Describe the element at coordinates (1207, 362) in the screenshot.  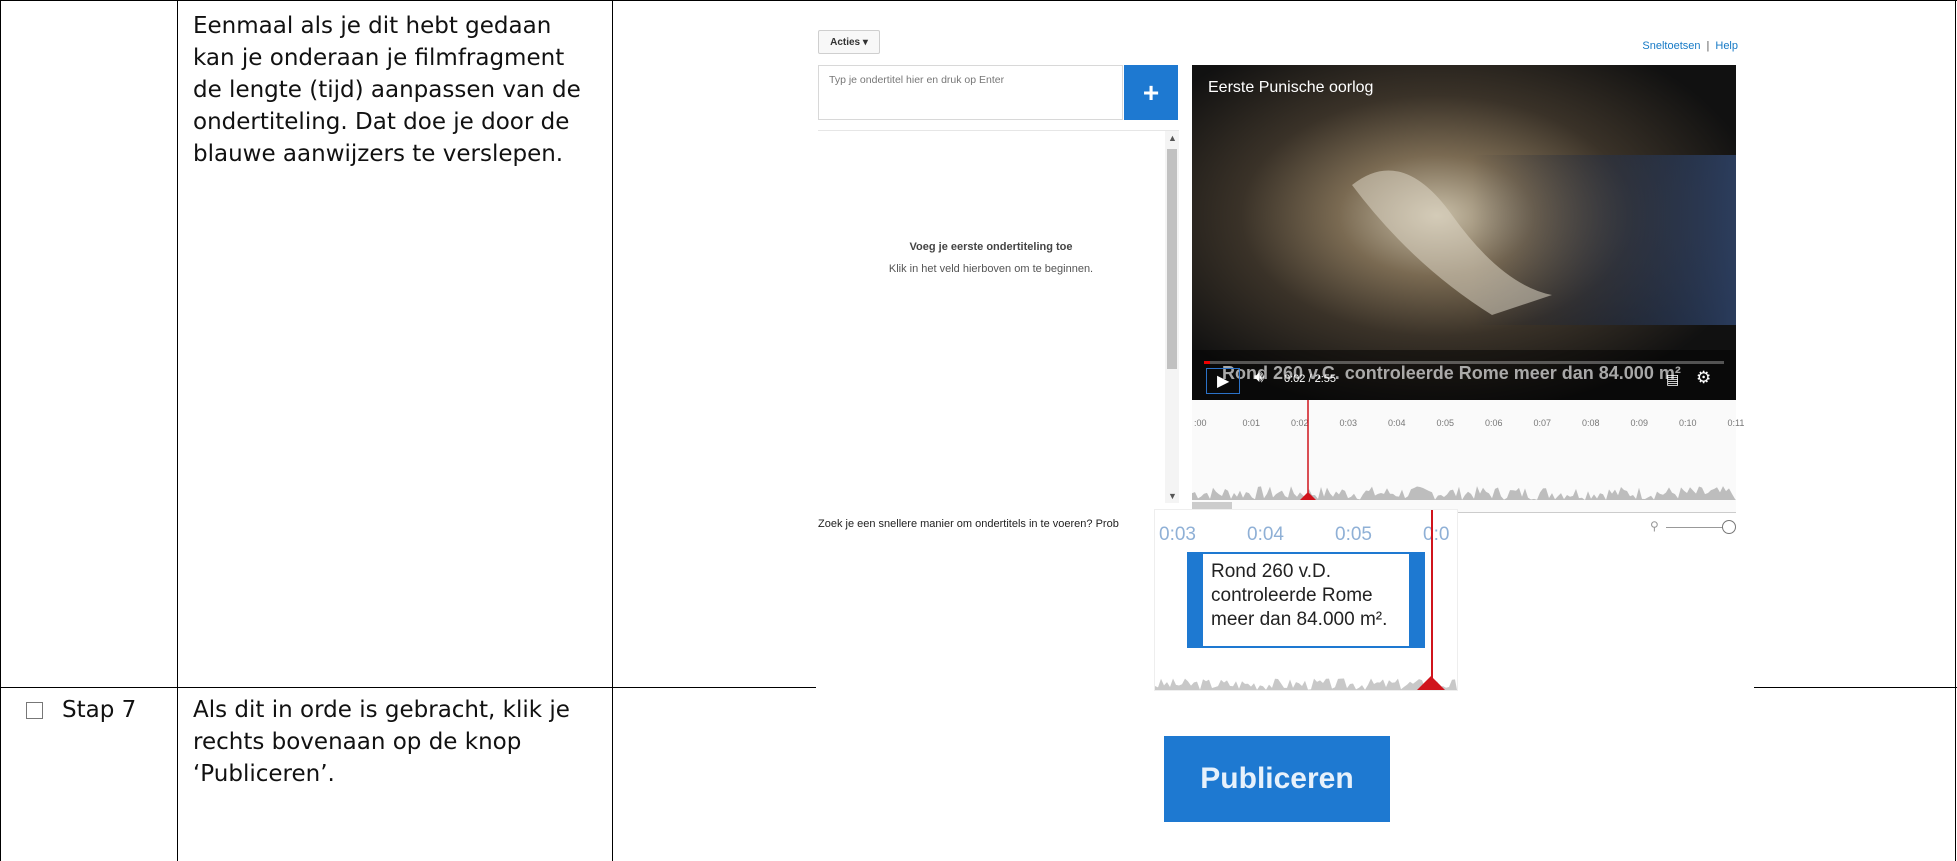
I see `video-progress-fill` at that location.